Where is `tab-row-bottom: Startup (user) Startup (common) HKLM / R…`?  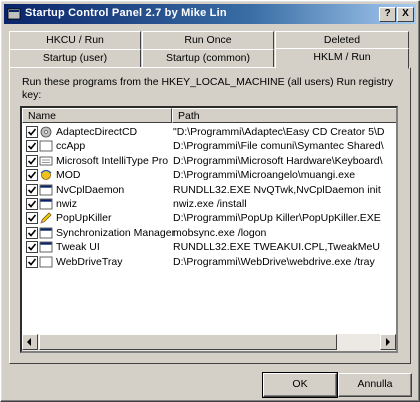 tab-row-bottom: Startup (user) Startup (common) HKLM / R… is located at coordinates (209, 58).